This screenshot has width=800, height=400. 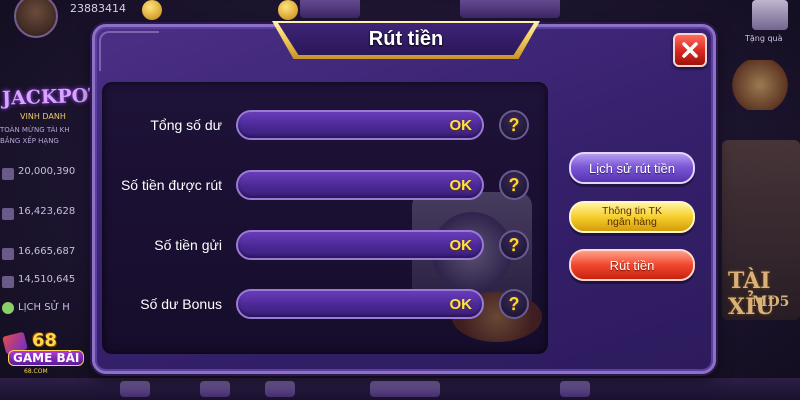 I want to click on dice-icon, so click(x=760, y=85).